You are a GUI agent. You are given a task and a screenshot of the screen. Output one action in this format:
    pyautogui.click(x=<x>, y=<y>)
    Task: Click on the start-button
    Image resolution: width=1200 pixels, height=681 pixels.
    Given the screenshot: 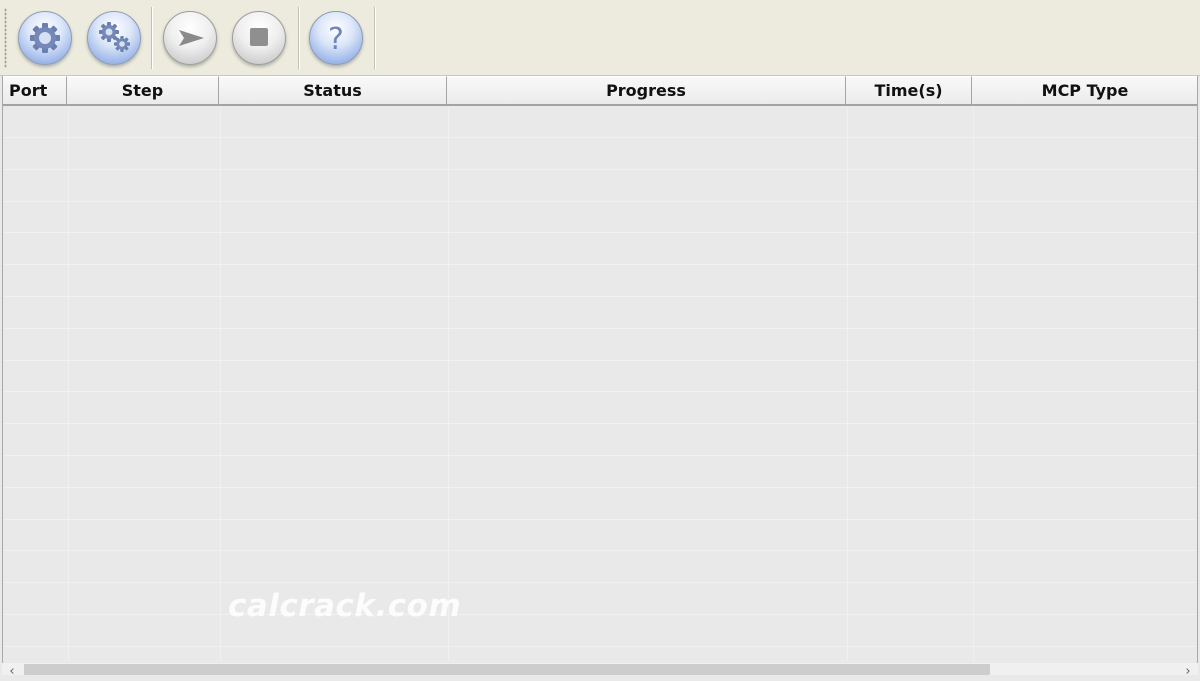 What is the action you would take?
    pyautogui.click(x=190, y=38)
    